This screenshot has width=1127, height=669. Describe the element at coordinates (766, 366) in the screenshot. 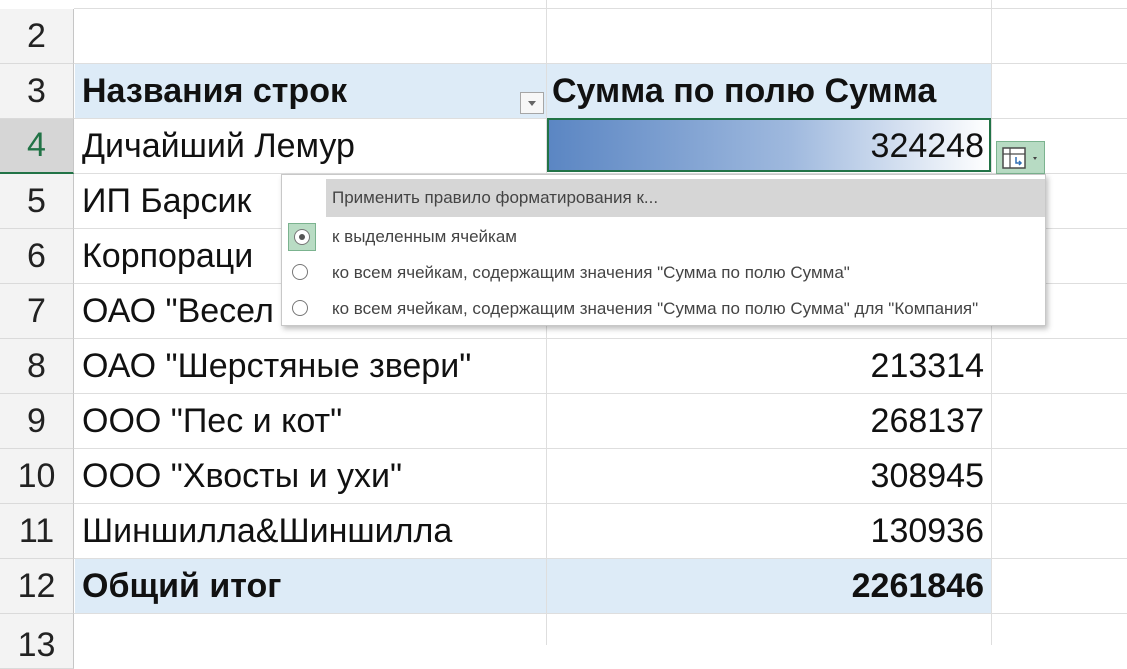

I see `pivot-value-cell: 213314` at that location.